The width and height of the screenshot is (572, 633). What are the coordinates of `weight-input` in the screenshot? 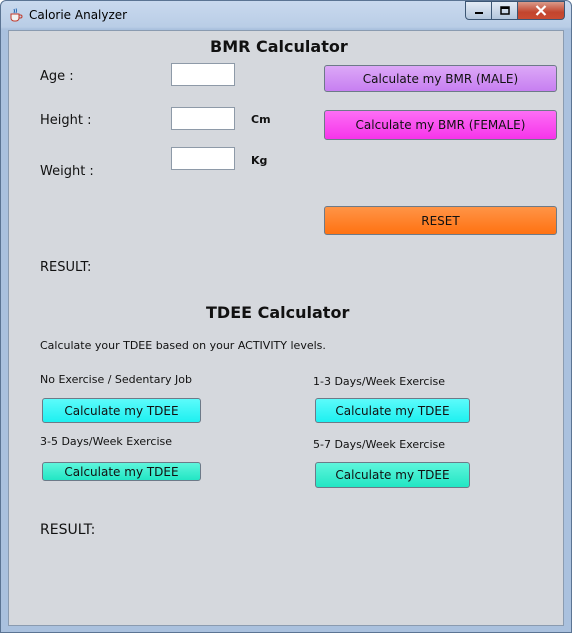 It's located at (203, 158).